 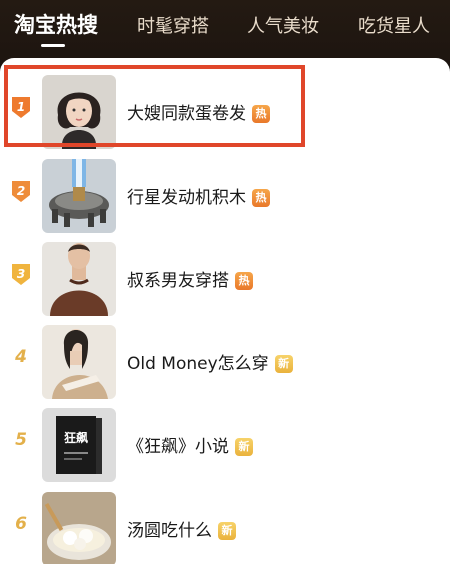 I want to click on hot-search-title: 行星发动机积木热, so click(x=198, y=195).